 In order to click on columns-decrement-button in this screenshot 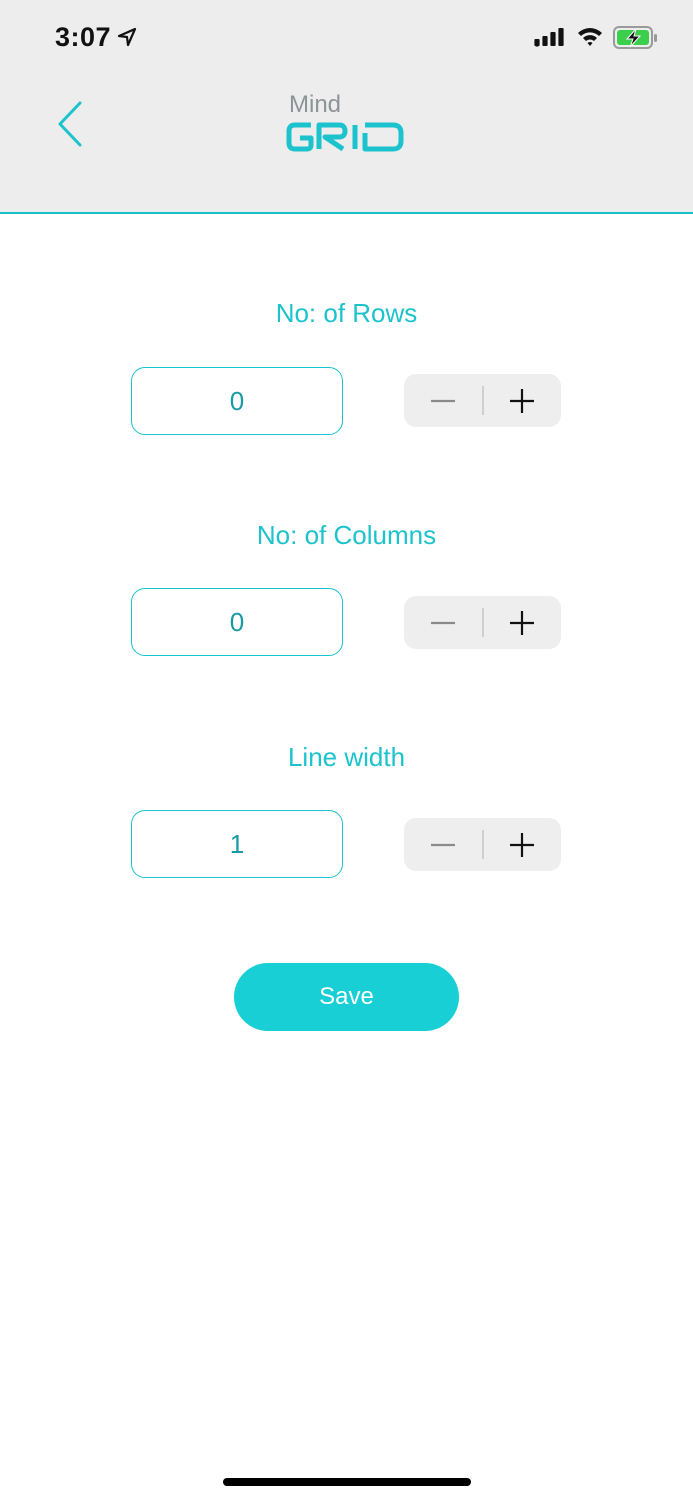, I will do `click(443, 622)`.